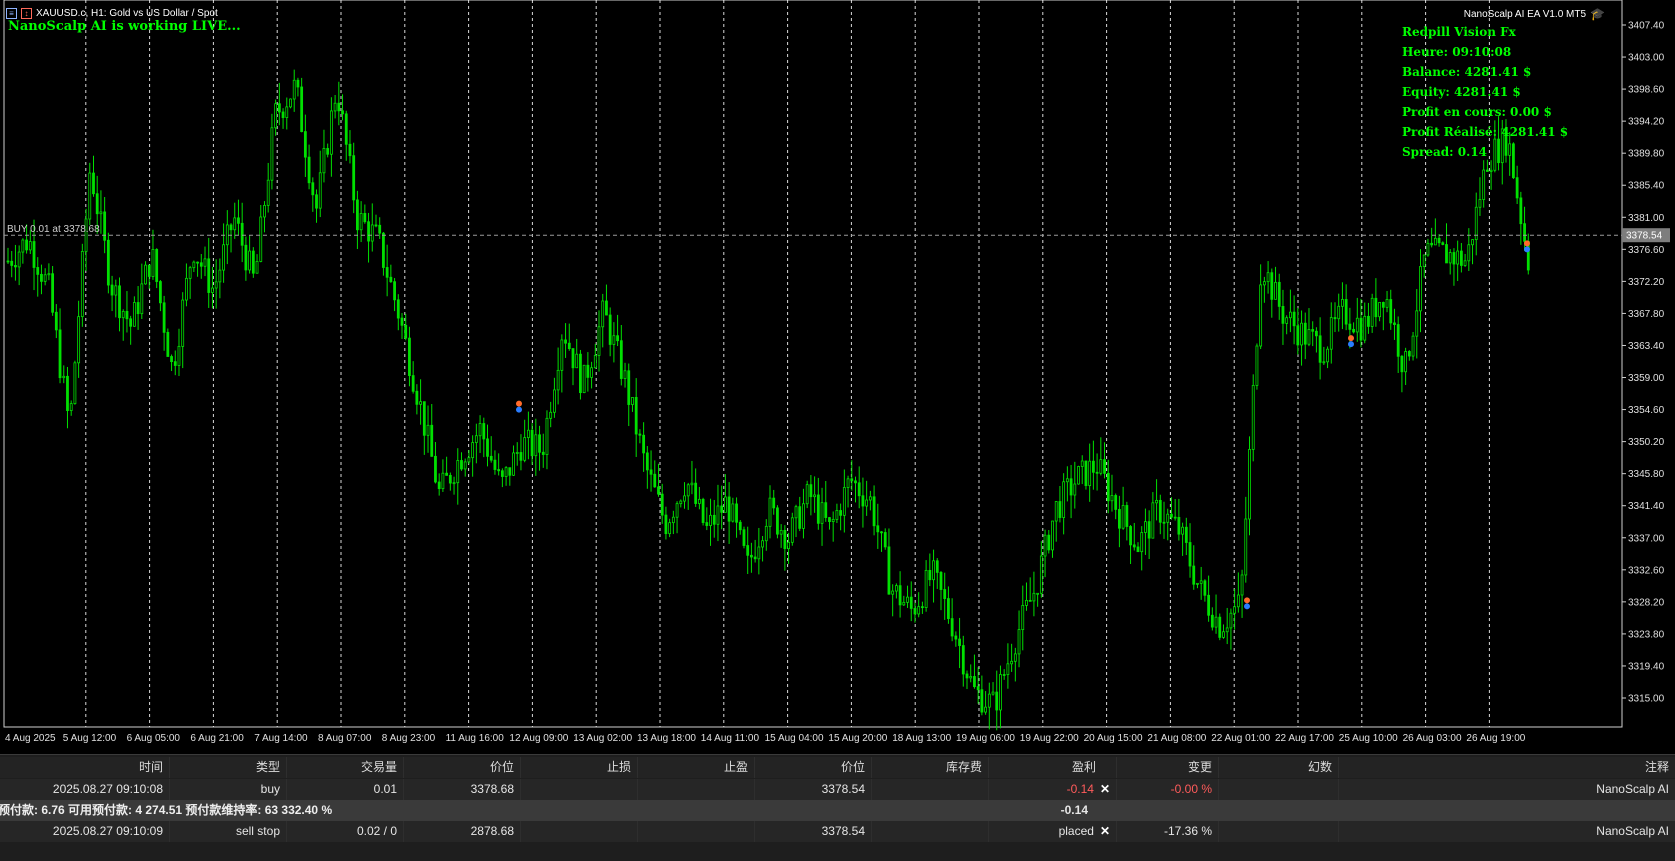 The height and width of the screenshot is (861, 1675). What do you see at coordinates (1525, 14) in the screenshot?
I see `ea-name: NanoScalp AI EA V1.0 MT5` at bounding box center [1525, 14].